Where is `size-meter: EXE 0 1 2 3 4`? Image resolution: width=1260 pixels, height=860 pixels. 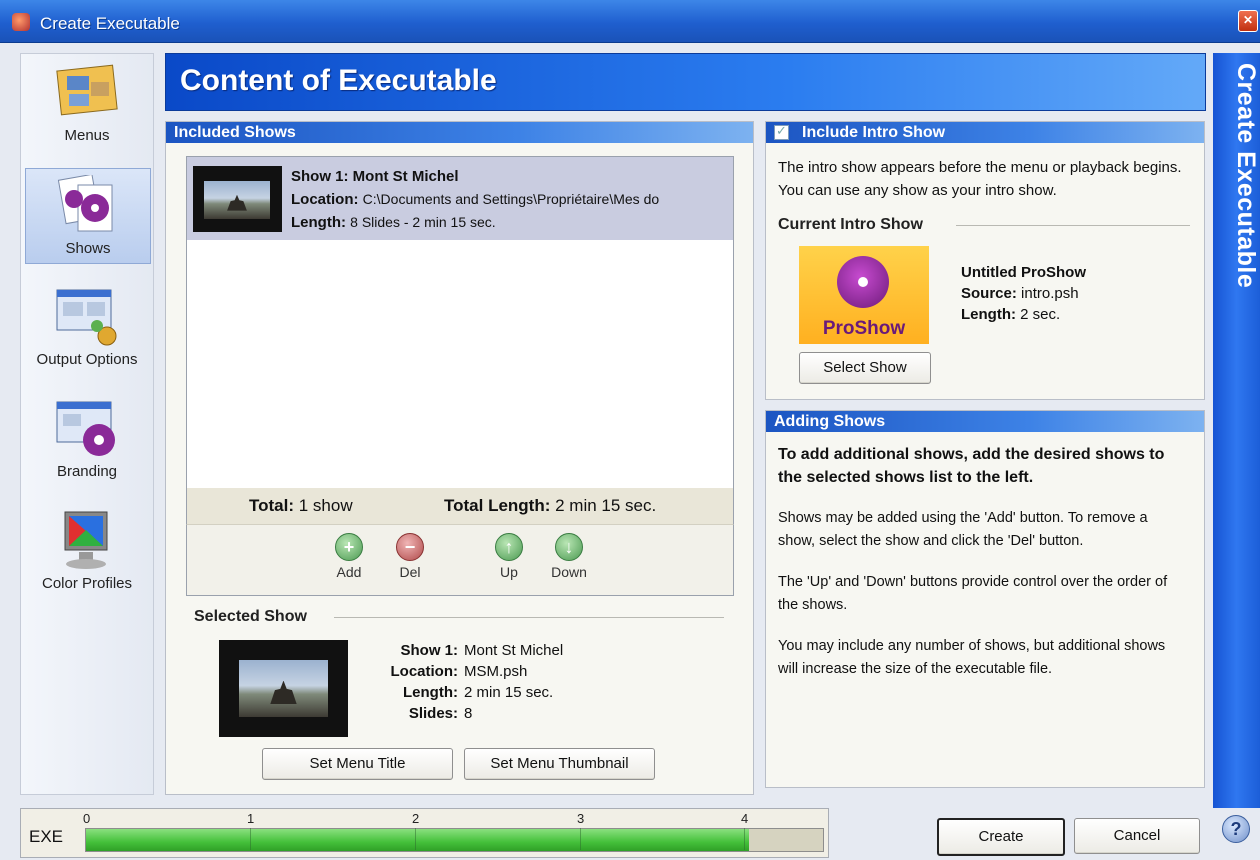
size-meter: EXE 0 1 2 3 4 is located at coordinates (424, 833).